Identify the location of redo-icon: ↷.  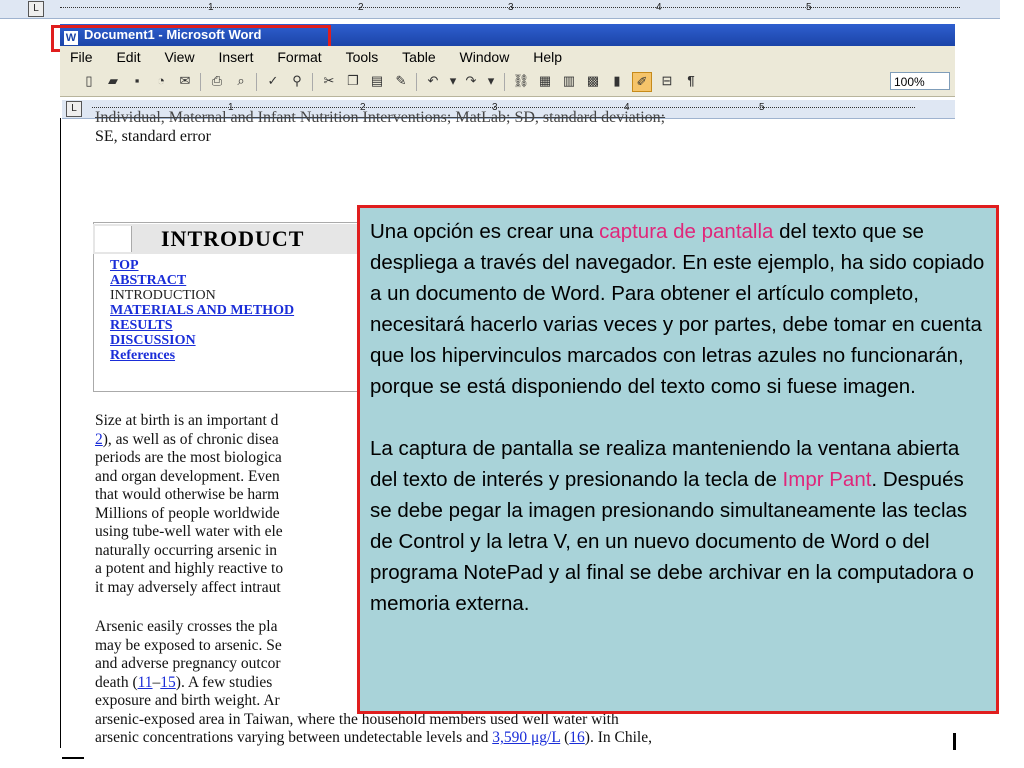
(471, 81).